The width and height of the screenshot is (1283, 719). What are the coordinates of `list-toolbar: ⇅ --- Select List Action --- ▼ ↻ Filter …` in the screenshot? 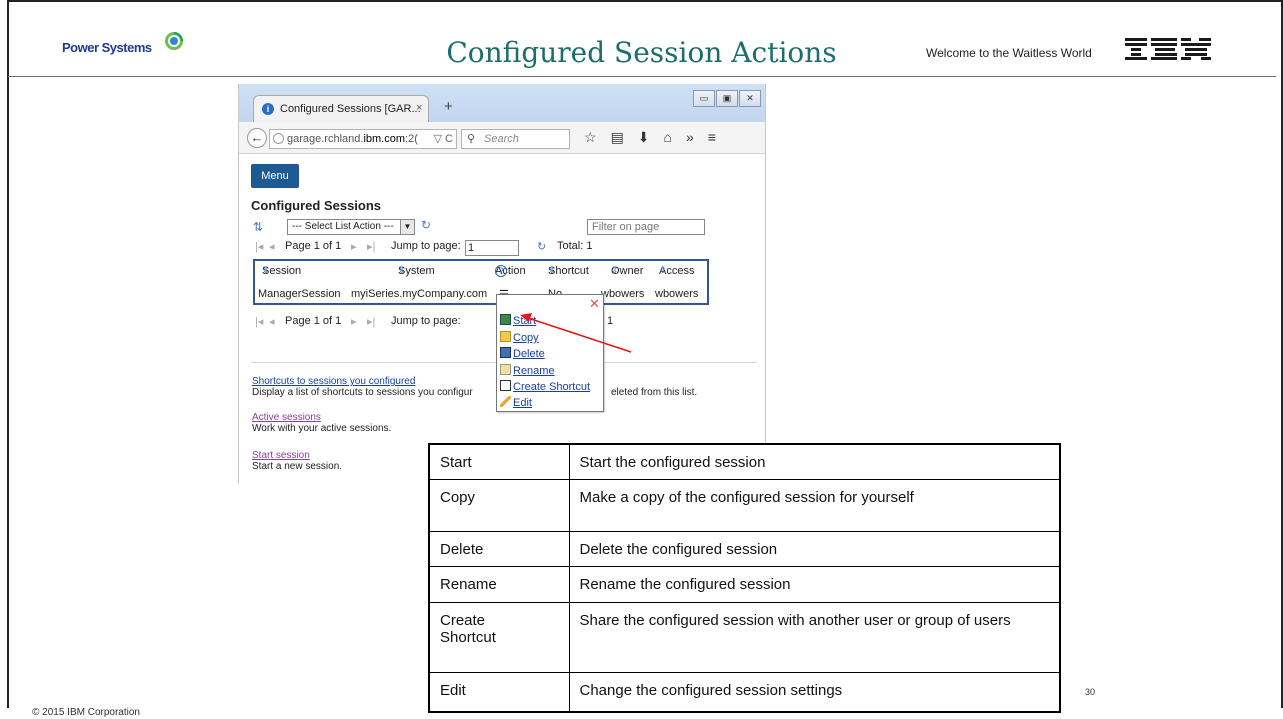 It's located at (501, 227).